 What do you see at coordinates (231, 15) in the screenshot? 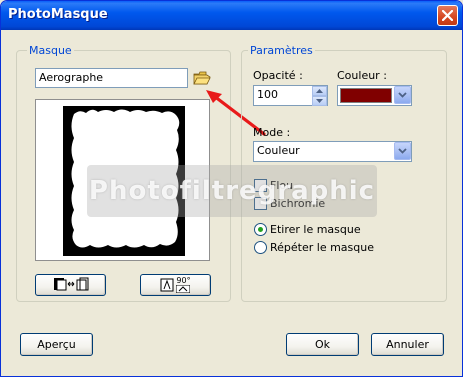
I see `title-bar: PhotoMasque` at bounding box center [231, 15].